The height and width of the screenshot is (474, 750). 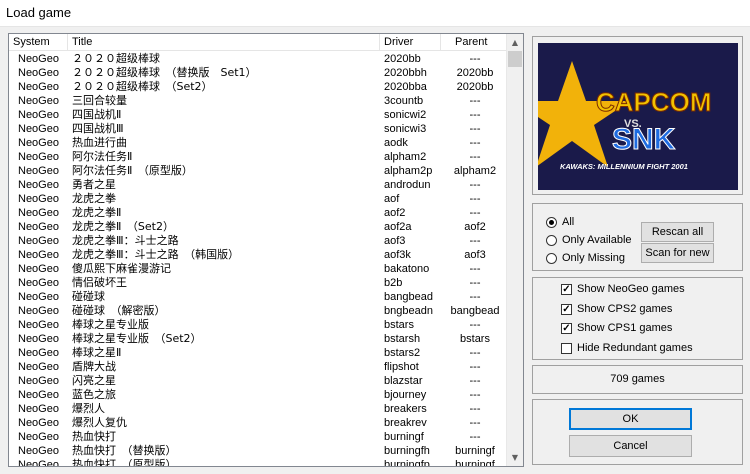 I want to click on radio-missing-indicator, so click(x=551, y=258).